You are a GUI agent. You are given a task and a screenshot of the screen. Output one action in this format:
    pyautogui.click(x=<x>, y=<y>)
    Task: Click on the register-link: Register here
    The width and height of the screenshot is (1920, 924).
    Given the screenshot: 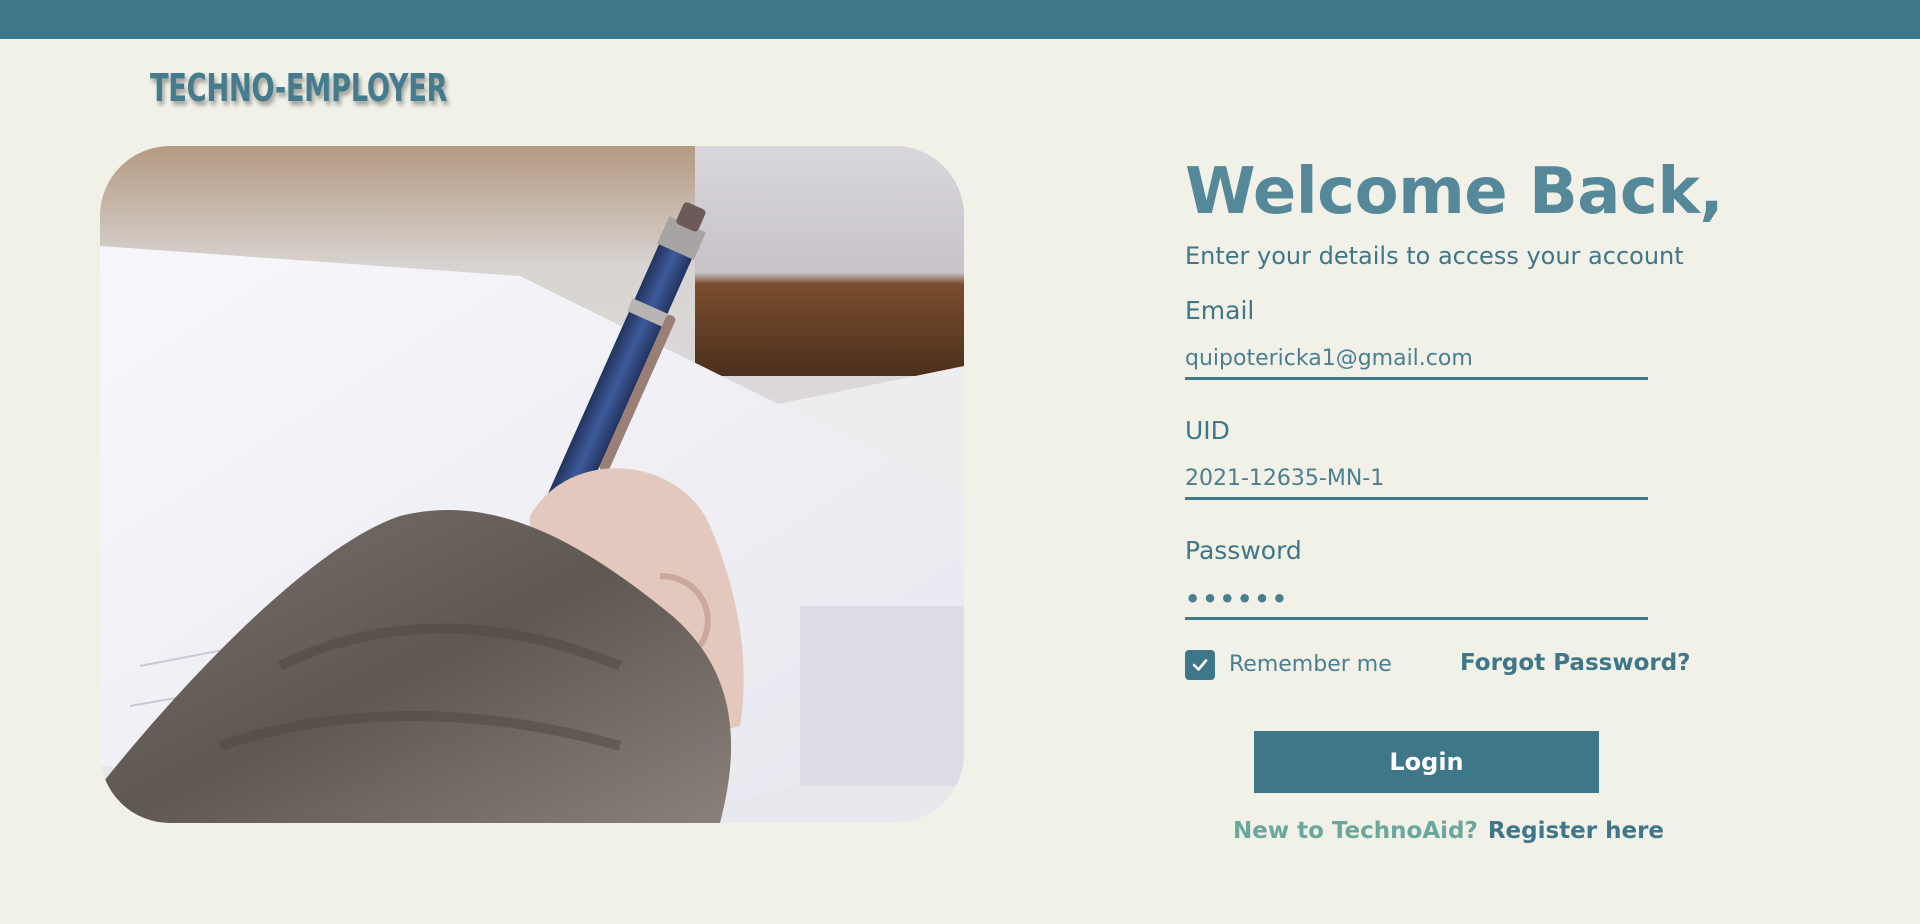 What is the action you would take?
    pyautogui.click(x=1576, y=831)
    